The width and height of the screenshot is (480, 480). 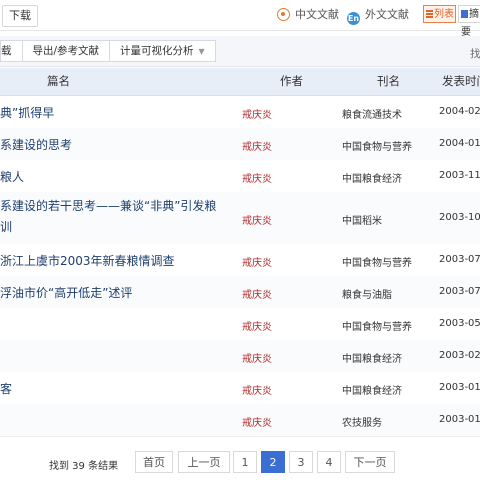 What do you see at coordinates (240, 82) in the screenshot?
I see `table-header: 篇名 作者 刊名 发表时间` at bounding box center [240, 82].